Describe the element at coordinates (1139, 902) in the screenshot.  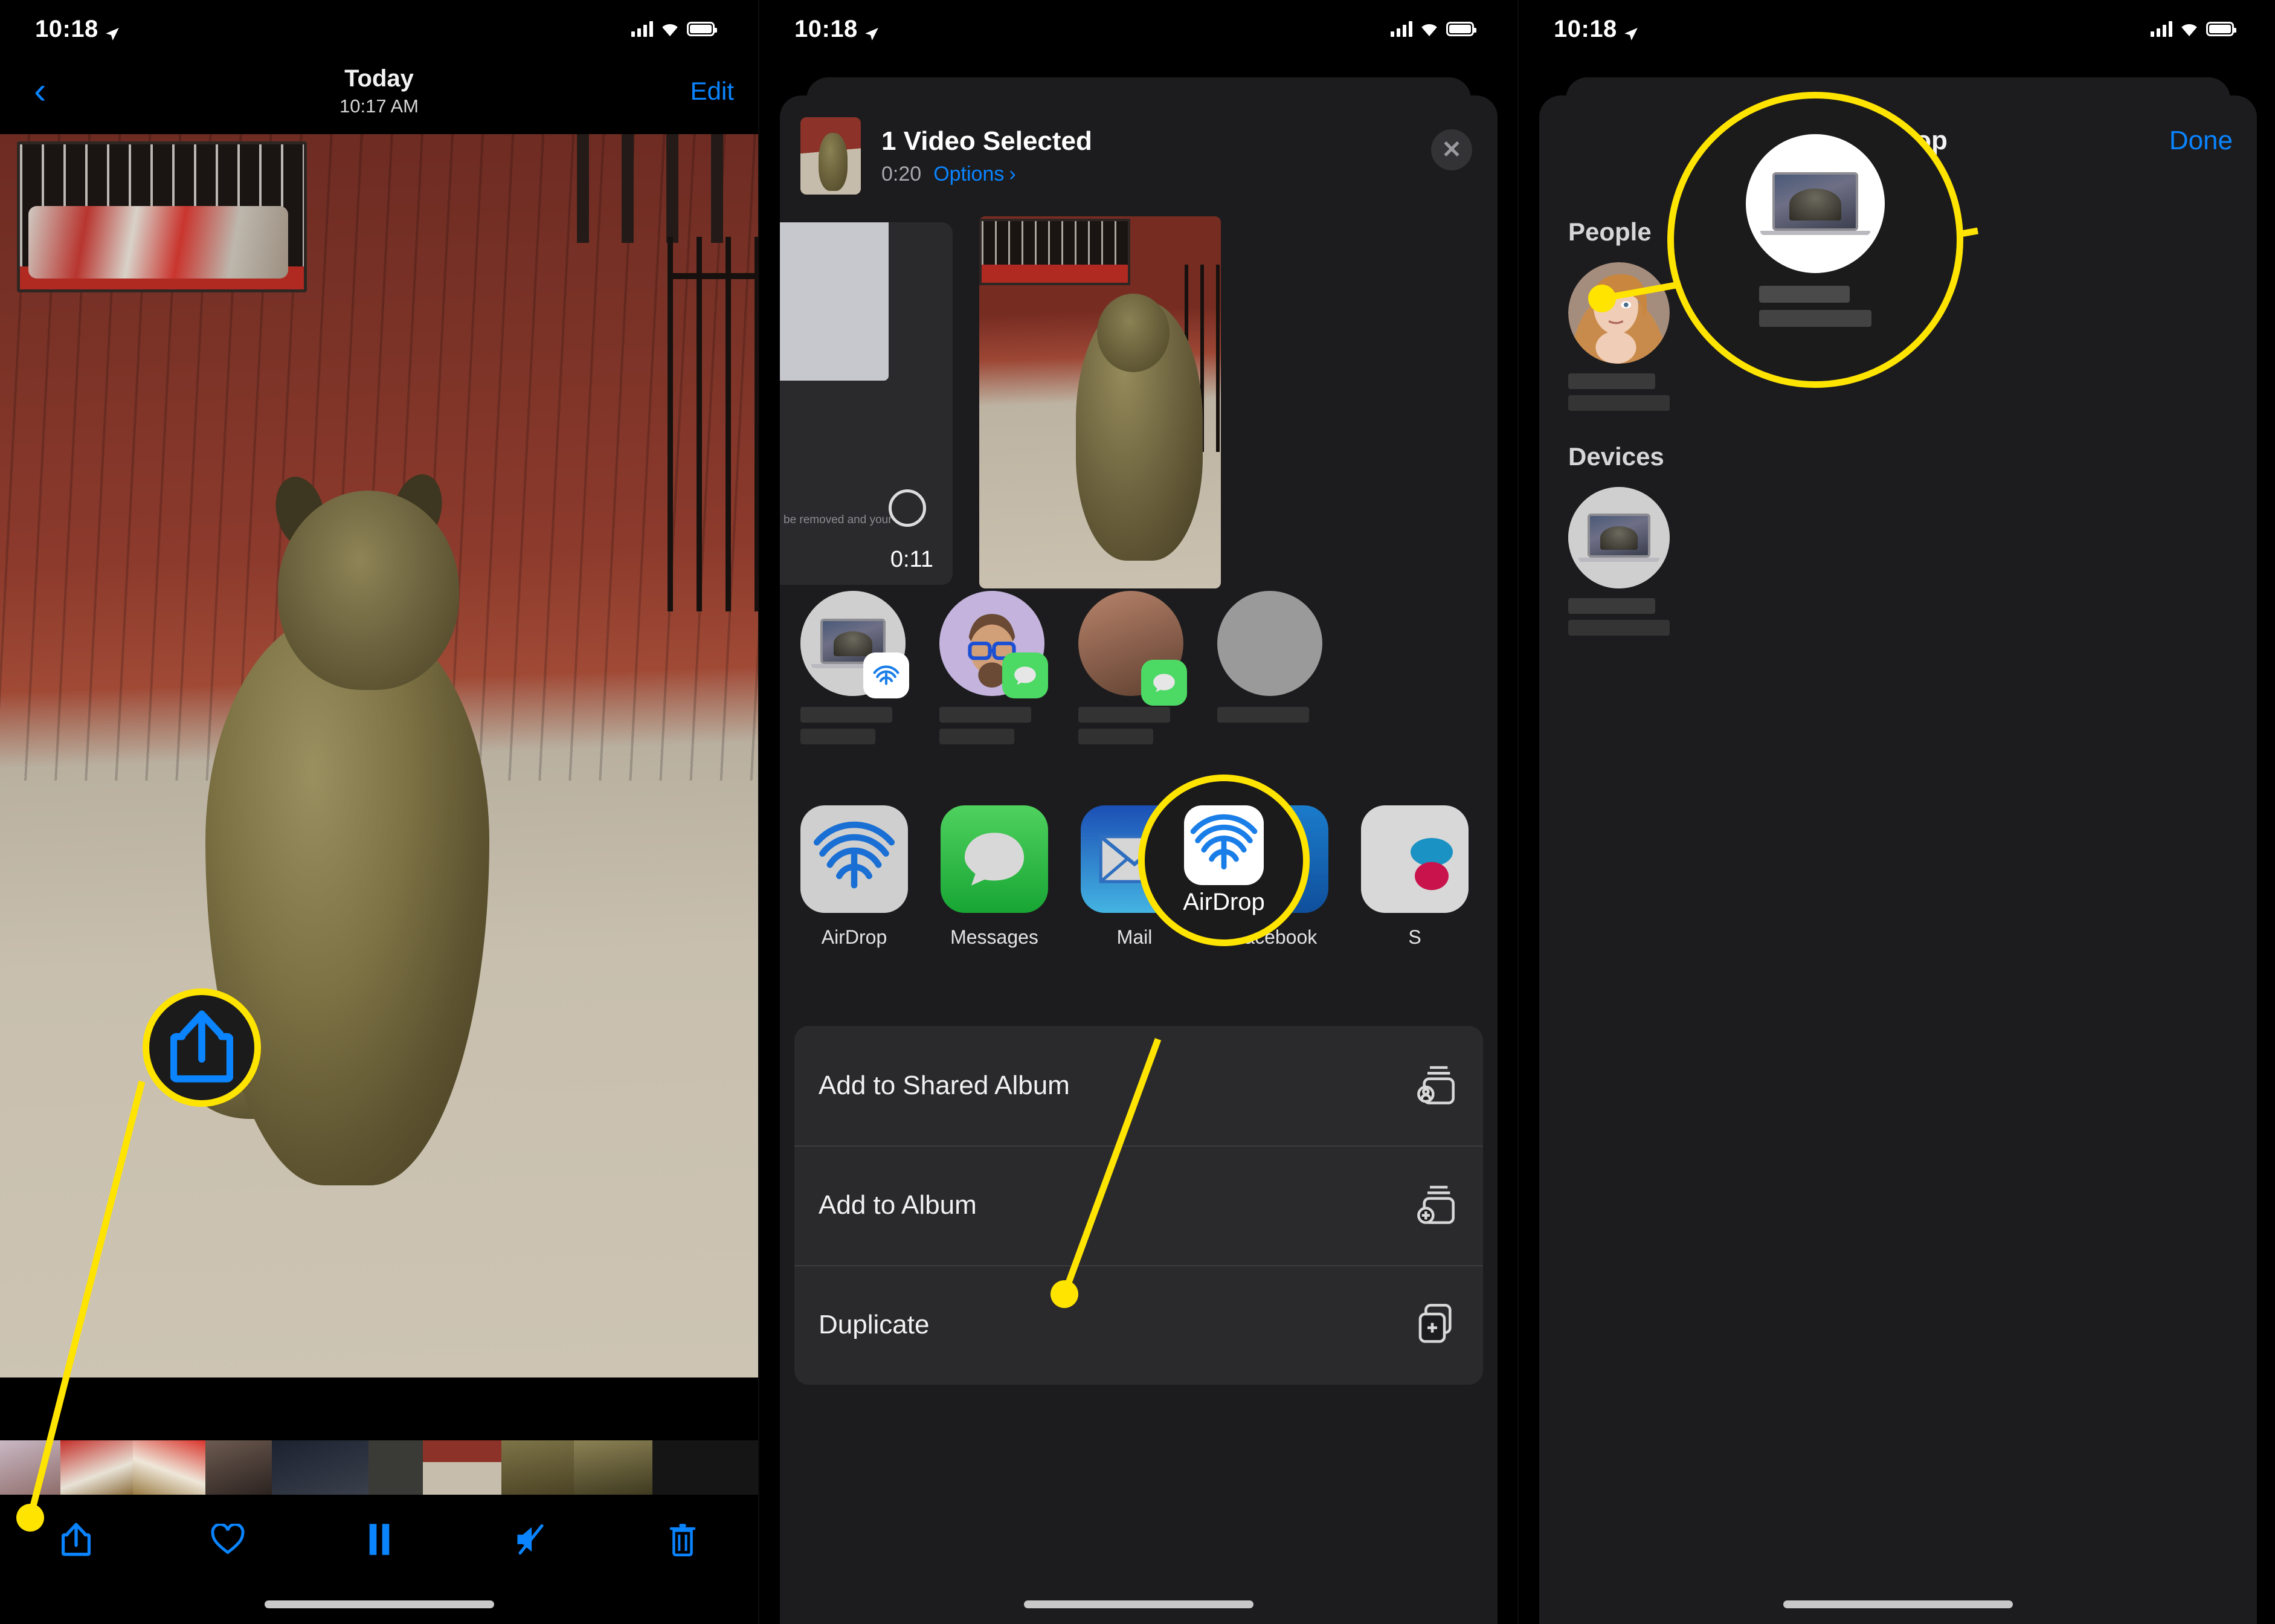
I see `app-row: AirDrop Messages Mail Facebook S` at that location.